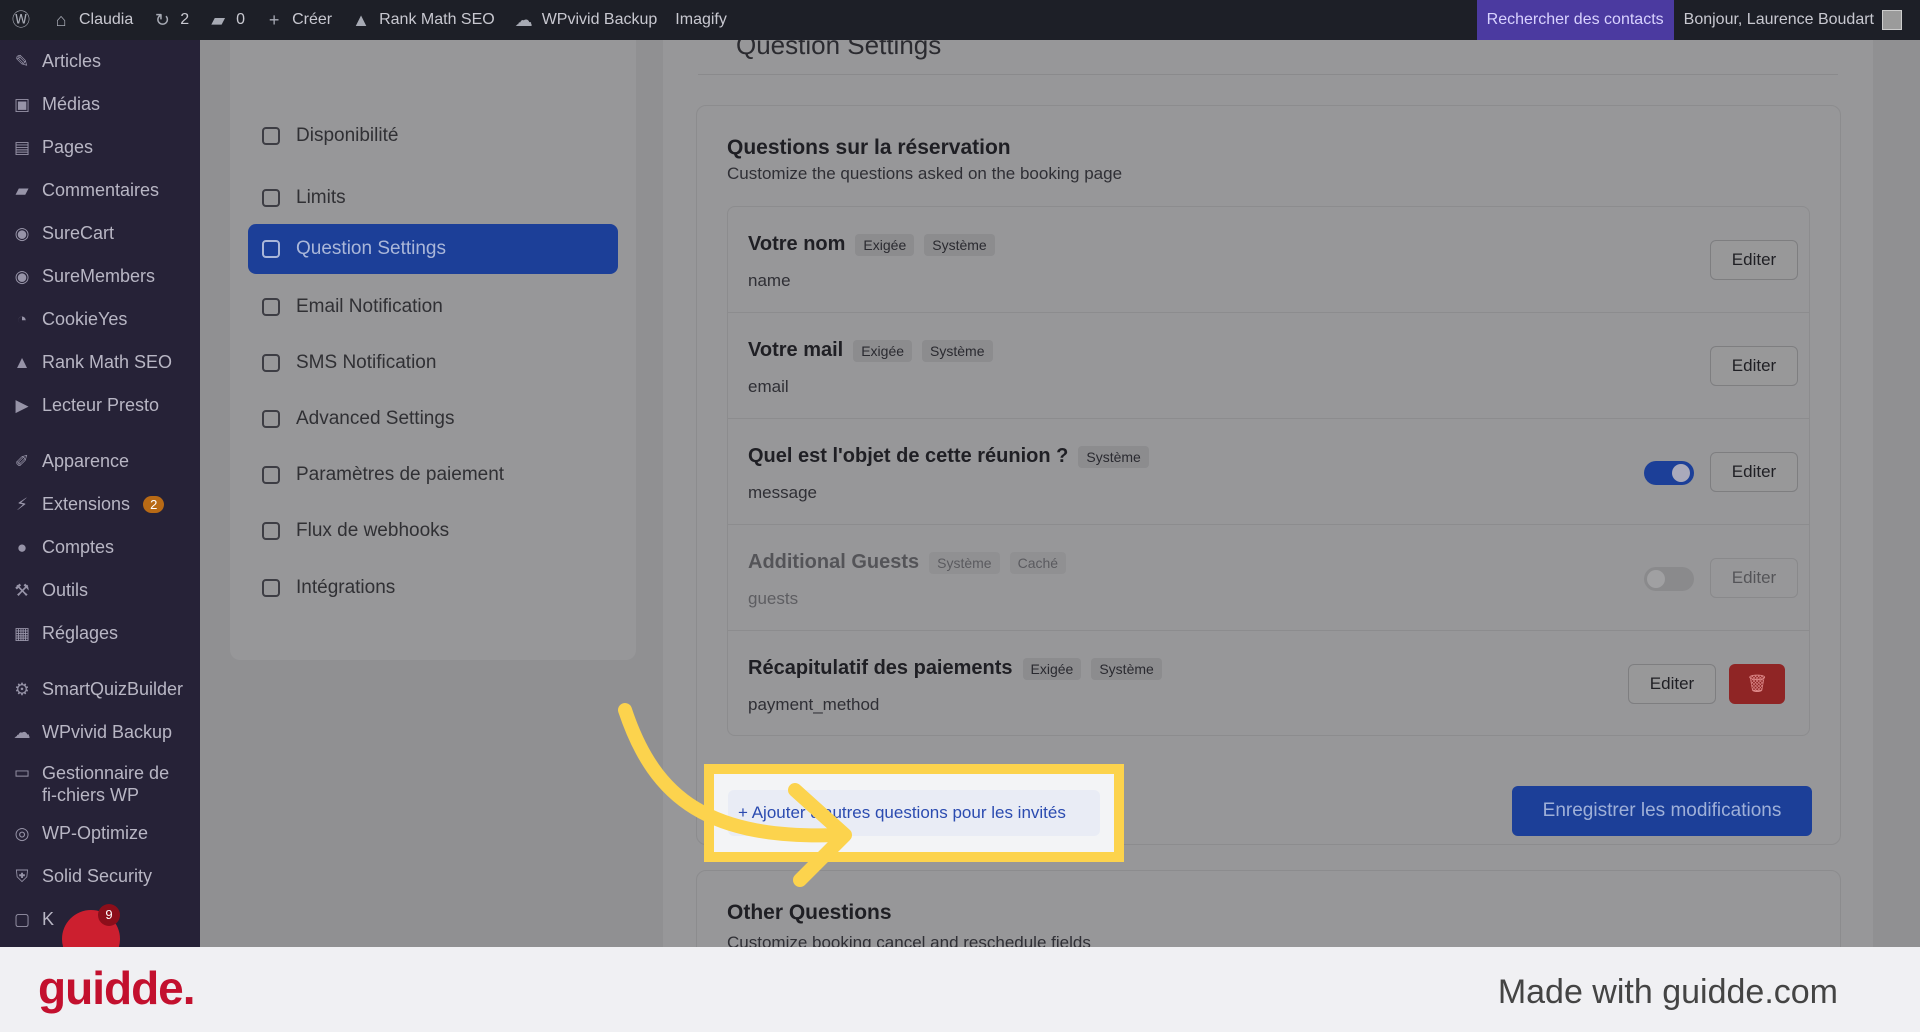 Image resolution: width=1920 pixels, height=1032 pixels. Describe the element at coordinates (1778, 19) in the screenshot. I see `user-greeting: Bonjour, Laurence Boudart` at that location.